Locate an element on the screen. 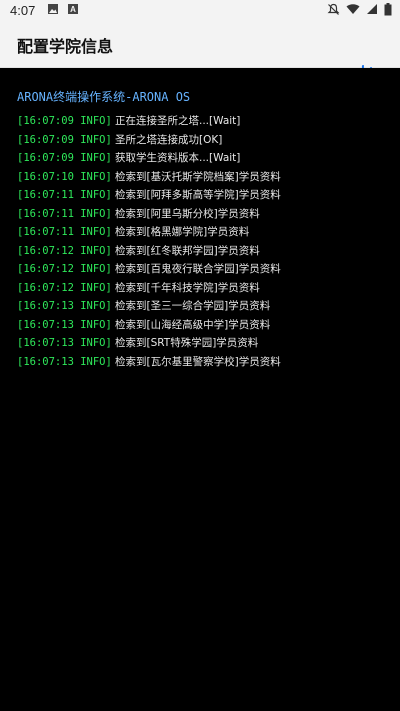  image-icon is located at coordinates (53, 10).